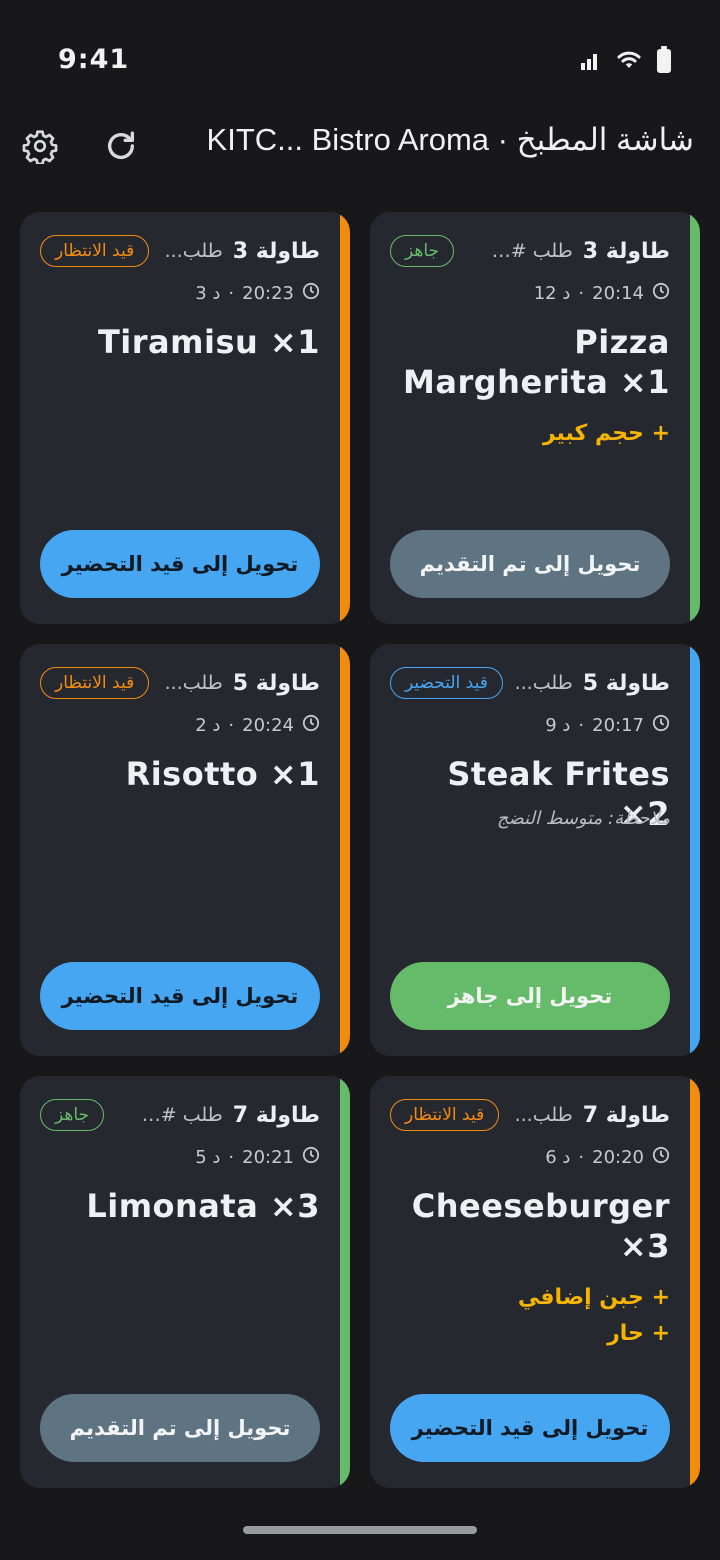 Image resolution: width=720 pixels, height=1560 pixels. I want to click on order-time: 20:23, so click(268, 293).